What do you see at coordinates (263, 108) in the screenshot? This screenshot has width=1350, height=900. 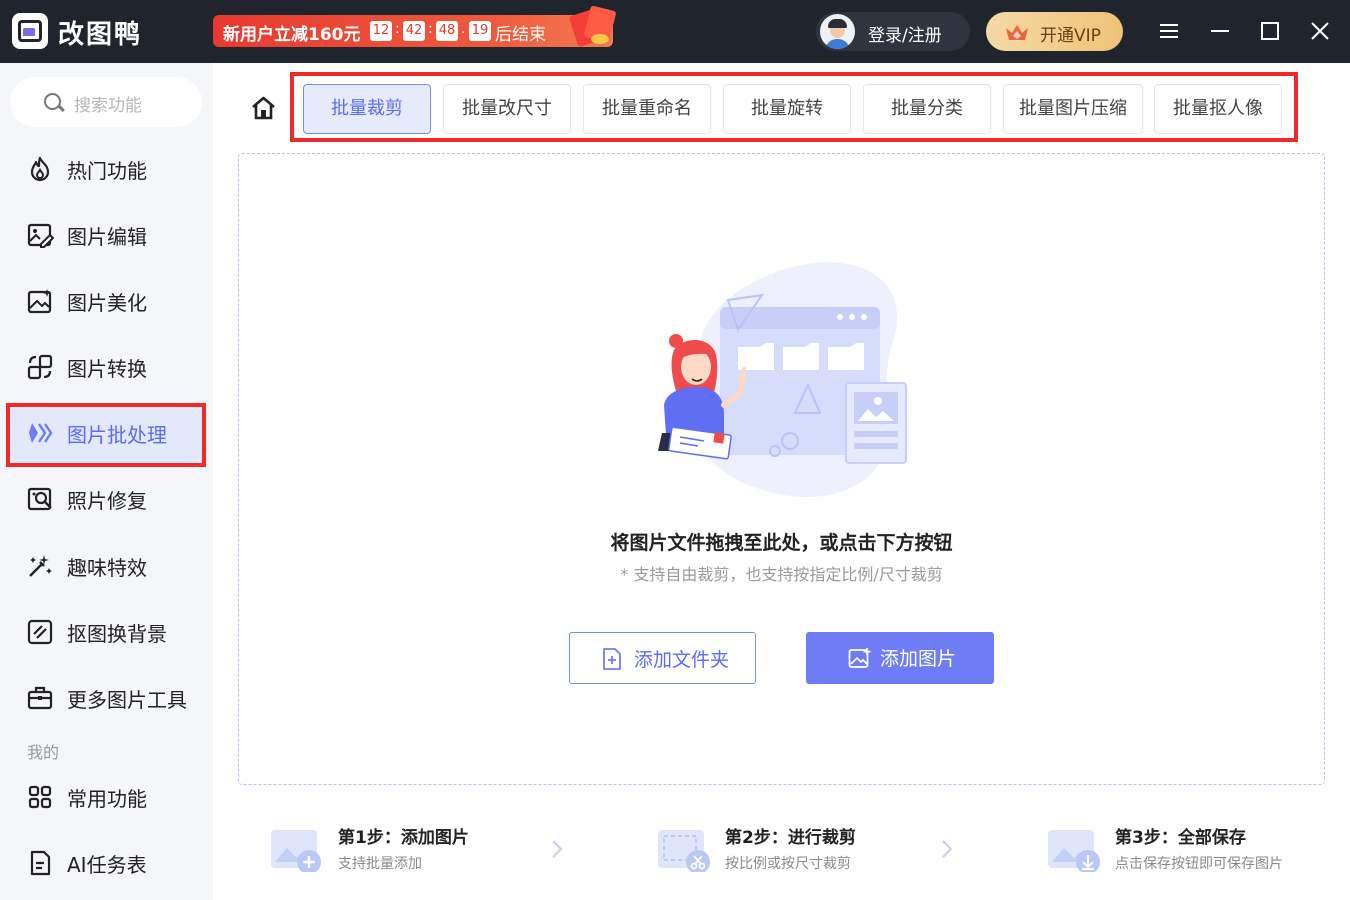 I see `home-icon` at bounding box center [263, 108].